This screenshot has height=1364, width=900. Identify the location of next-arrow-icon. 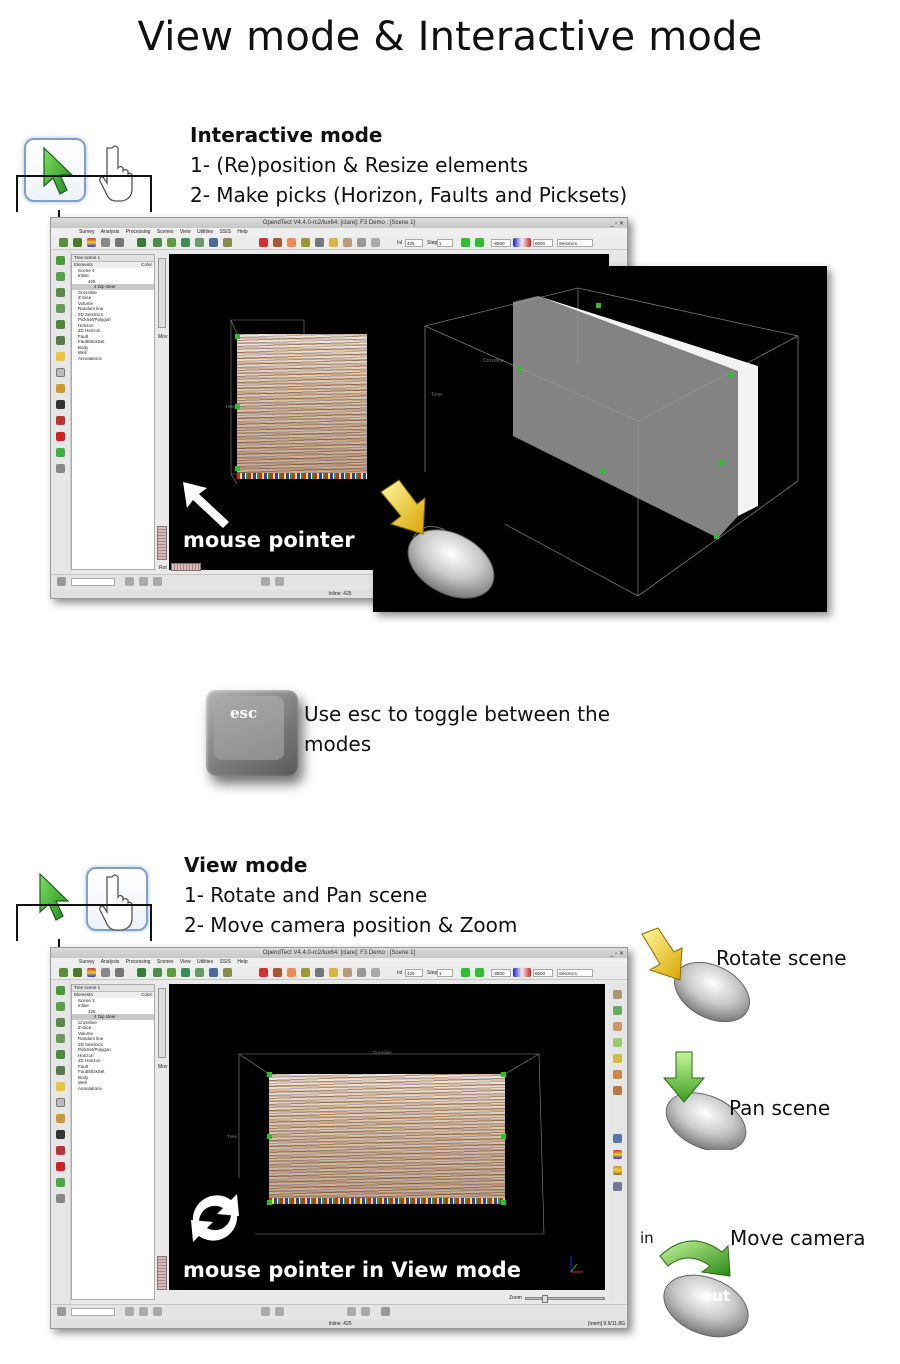
(479, 242).